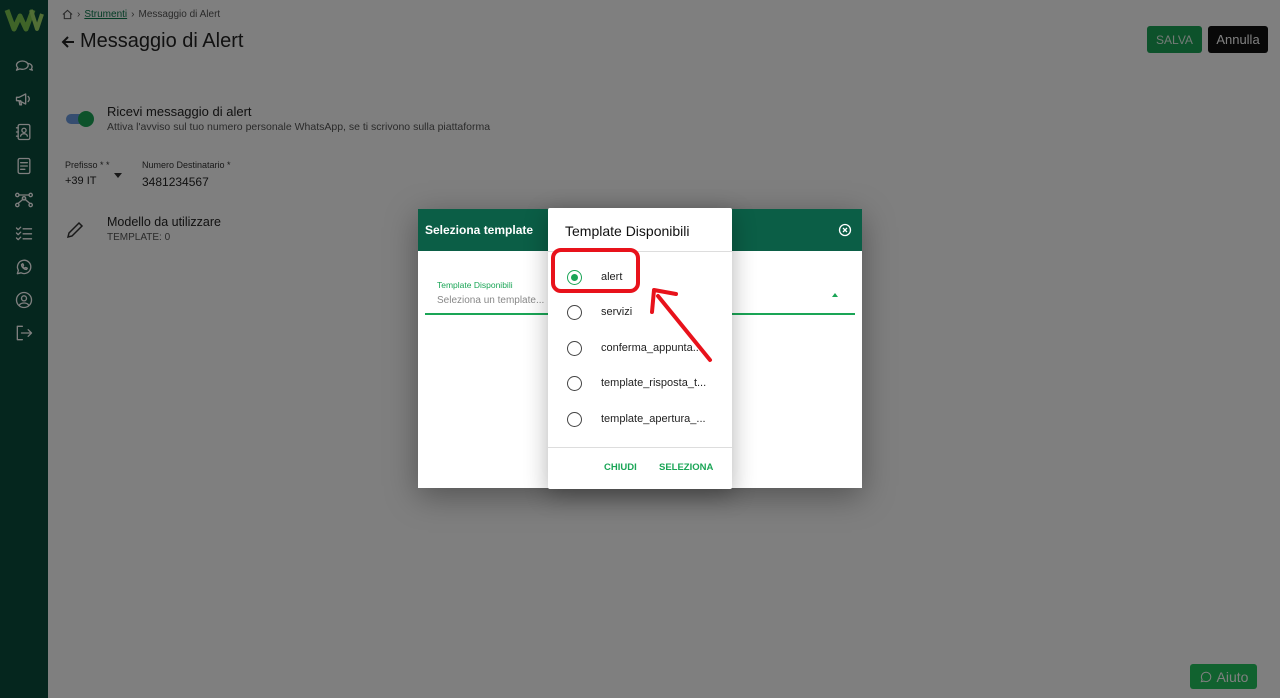 Image resolution: width=1280 pixels, height=698 pixels. Describe the element at coordinates (640, 447) in the screenshot. I see `divider` at that location.